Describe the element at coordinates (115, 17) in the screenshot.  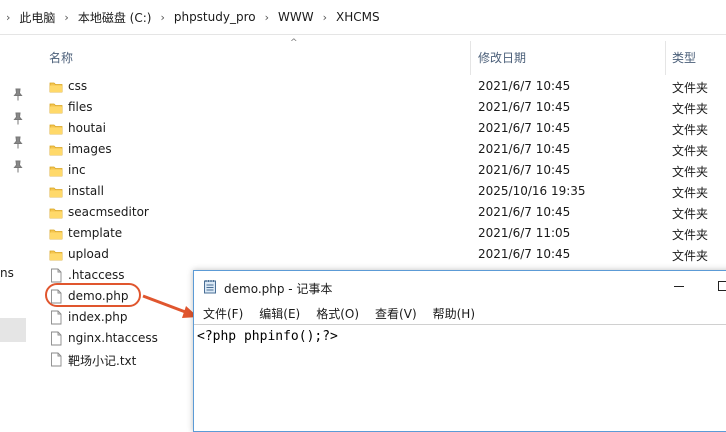
I see `breadcrumb-item: 本地磁盘 (C:)` at that location.